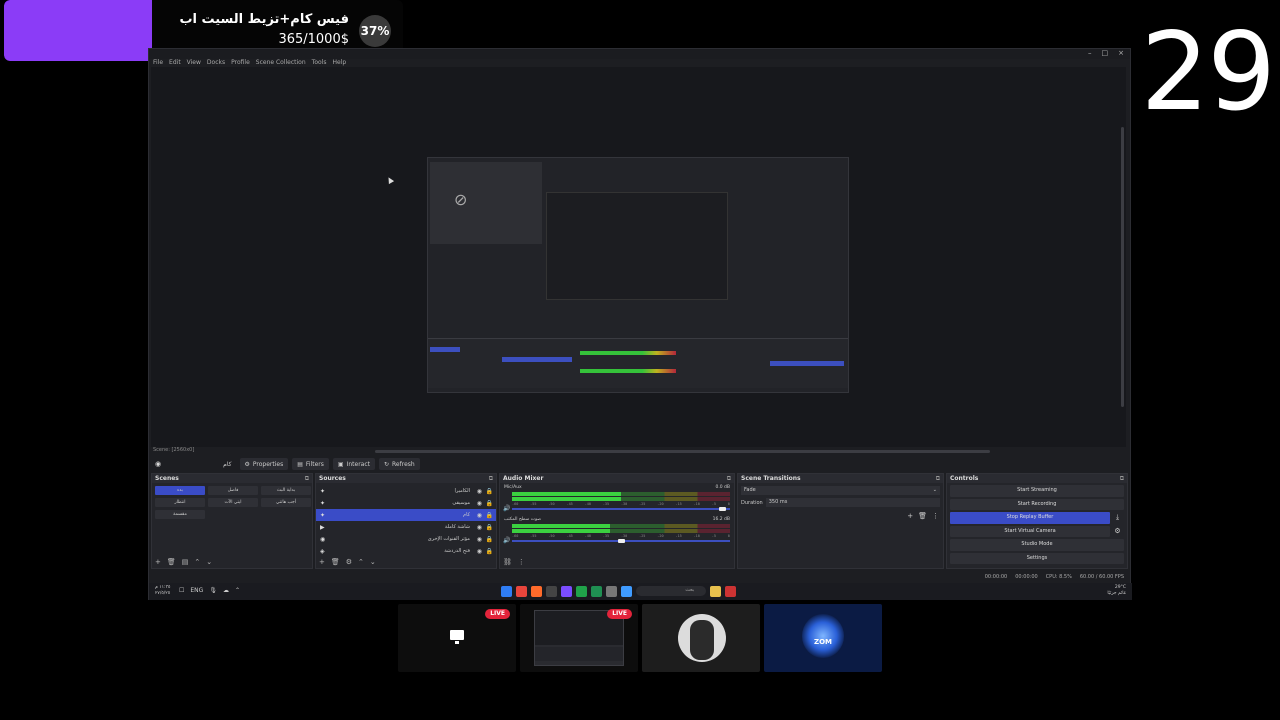  Describe the element at coordinates (226, 590) in the screenshot. I see `cloud-icon: ☁` at that location.